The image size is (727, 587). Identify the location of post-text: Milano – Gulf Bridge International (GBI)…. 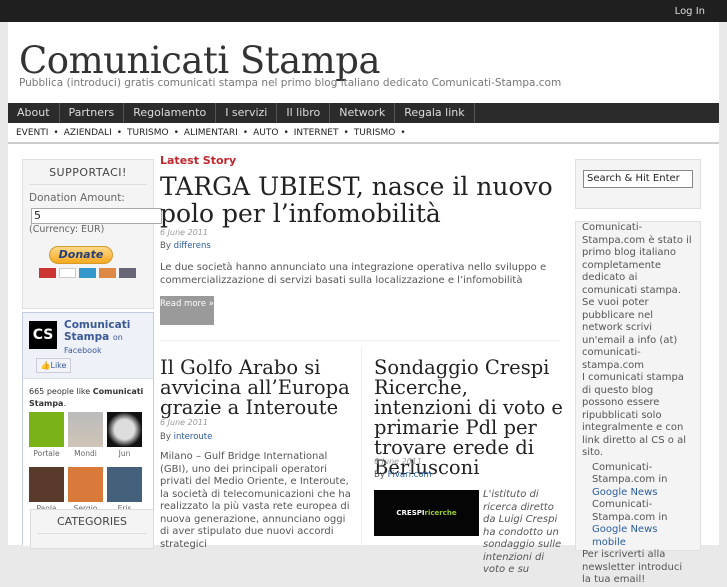
(255, 500).